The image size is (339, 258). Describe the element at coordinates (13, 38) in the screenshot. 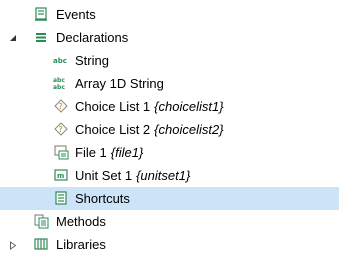

I see `collapse-arrow-icon` at that location.